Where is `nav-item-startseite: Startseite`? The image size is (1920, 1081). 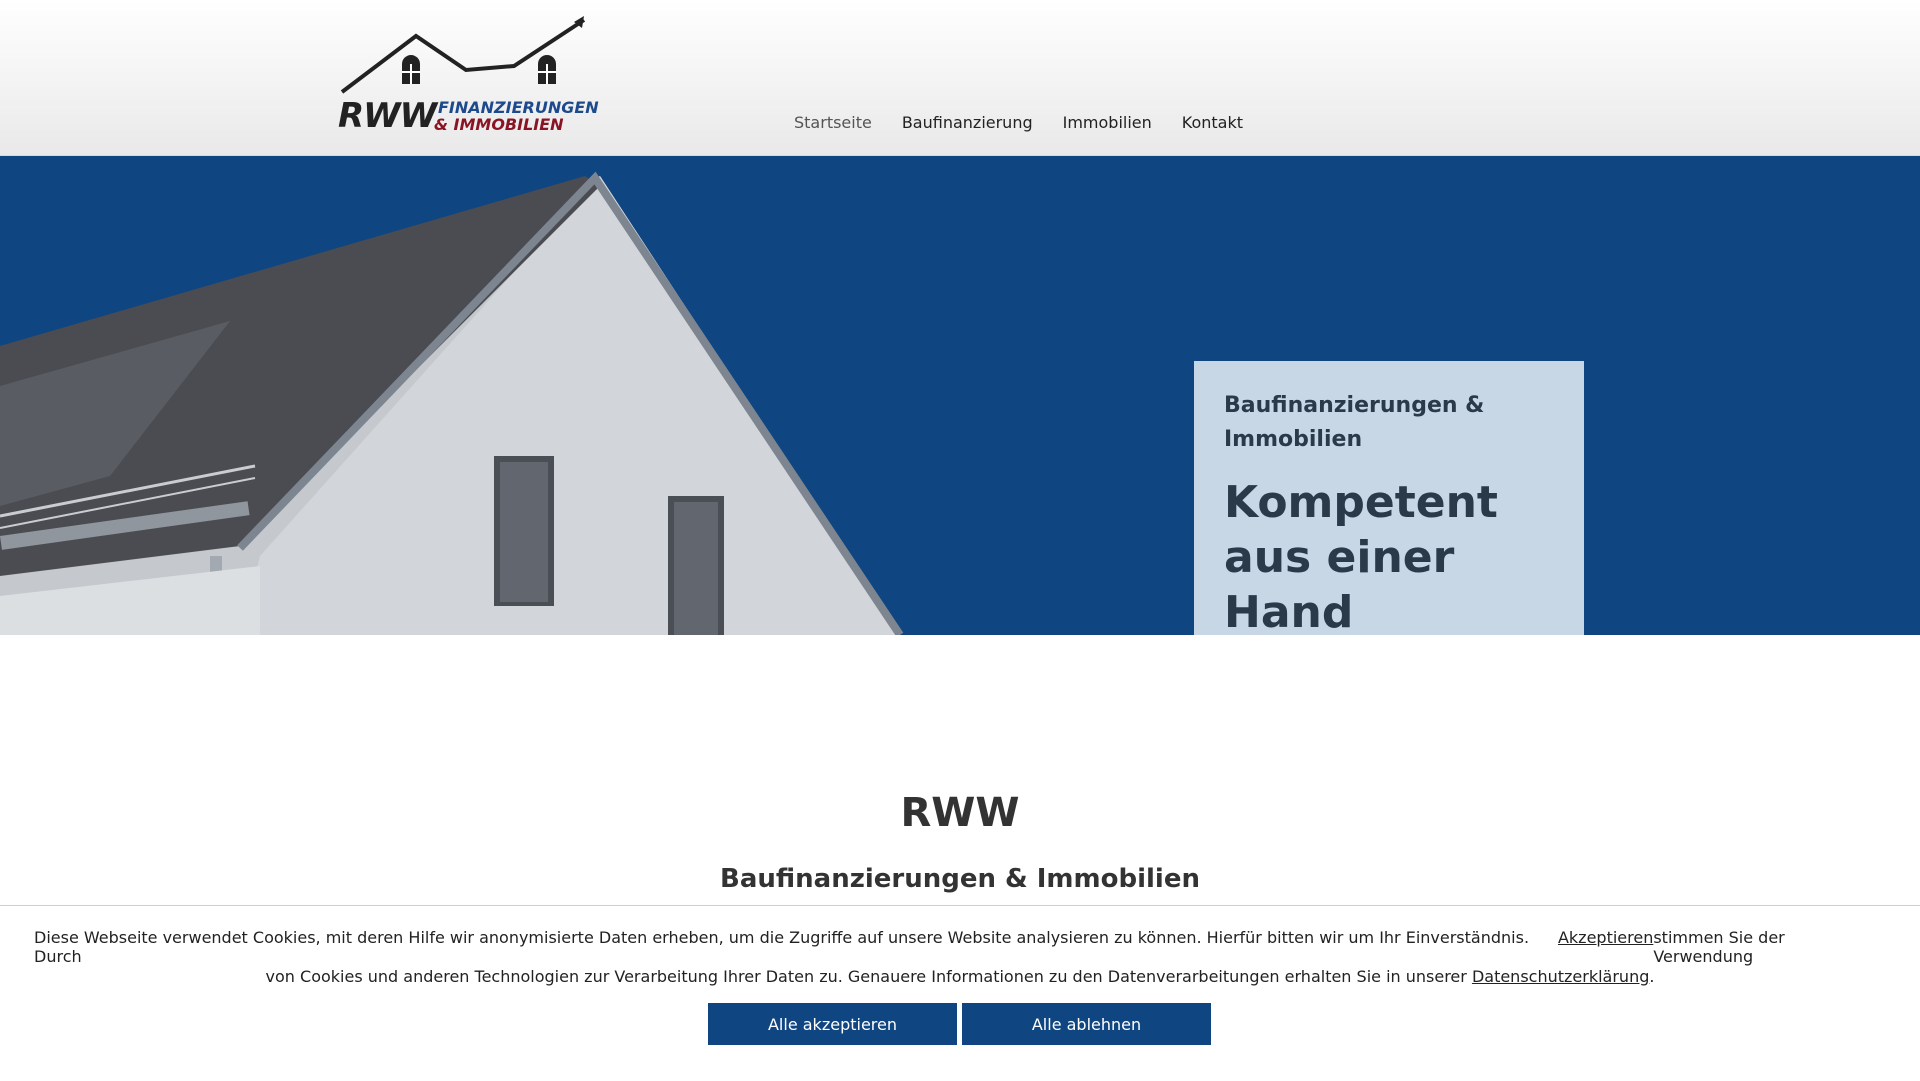 nav-item-startseite: Startseite is located at coordinates (833, 122).